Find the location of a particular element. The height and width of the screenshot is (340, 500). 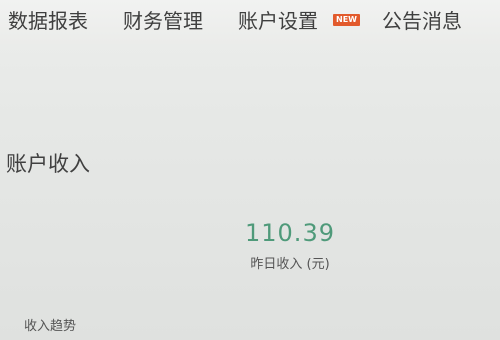

yesterday-income-value: 110.39 is located at coordinates (290, 233).